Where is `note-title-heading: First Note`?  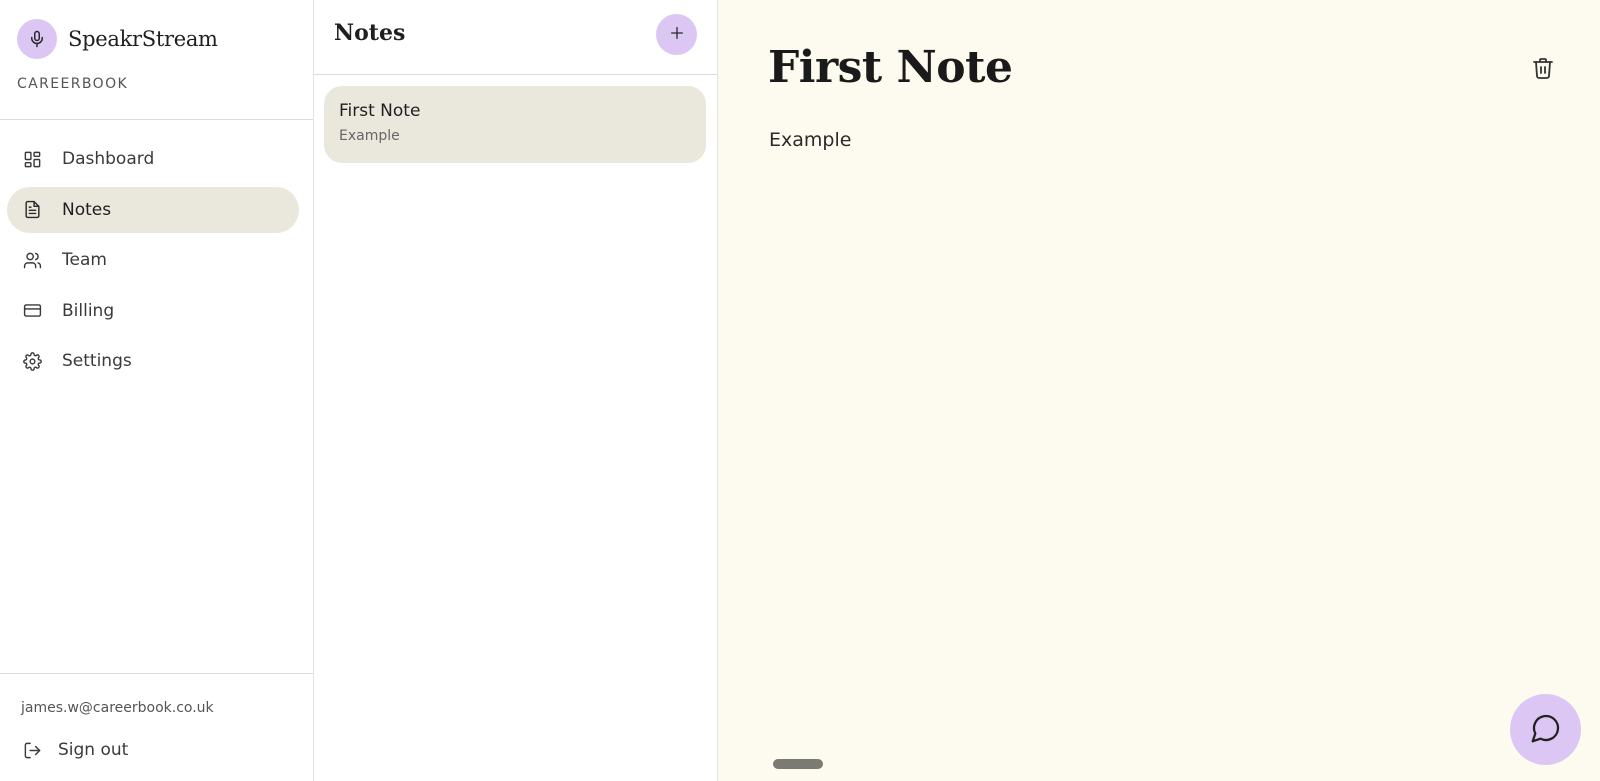
note-title-heading: First Note is located at coordinates (890, 67).